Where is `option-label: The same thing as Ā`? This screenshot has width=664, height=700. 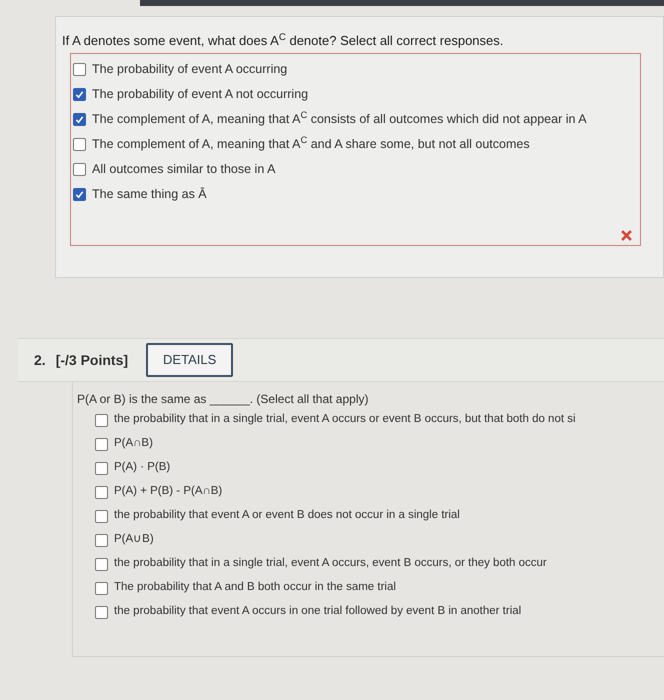
option-label: The same thing as Ā is located at coordinates (149, 194).